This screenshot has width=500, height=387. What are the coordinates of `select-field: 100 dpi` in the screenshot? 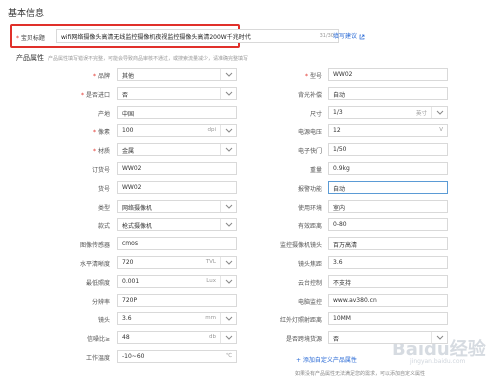 It's located at (177, 131).